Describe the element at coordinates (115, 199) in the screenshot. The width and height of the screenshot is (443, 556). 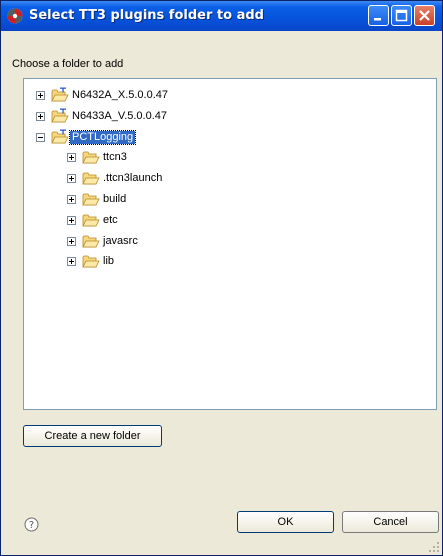
I see `tree-item-label: build` at that location.